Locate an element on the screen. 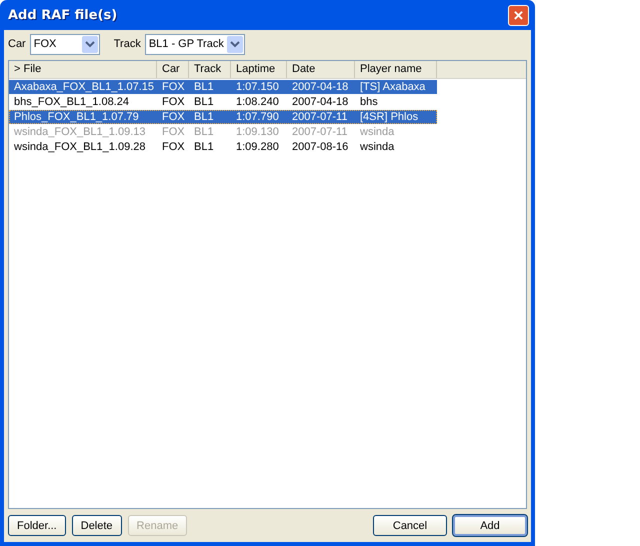  table-cell-text: bhs_FOX_BL1_1.08.24 is located at coordinates (71, 102).